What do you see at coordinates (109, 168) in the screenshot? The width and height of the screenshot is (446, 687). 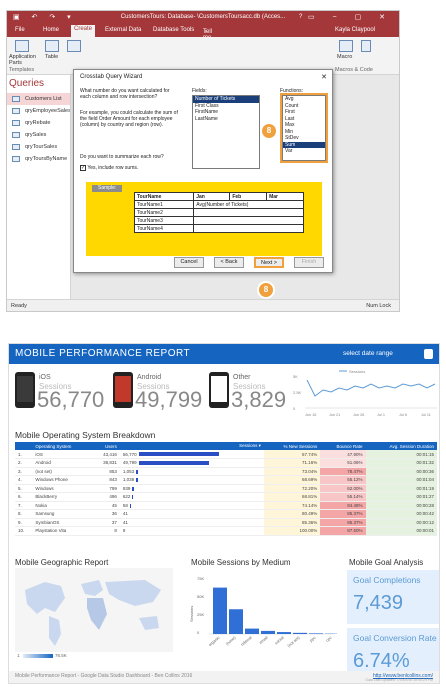 I see `row-sums-checkbox: ✓ Yes, include row sums.` at bounding box center [109, 168].